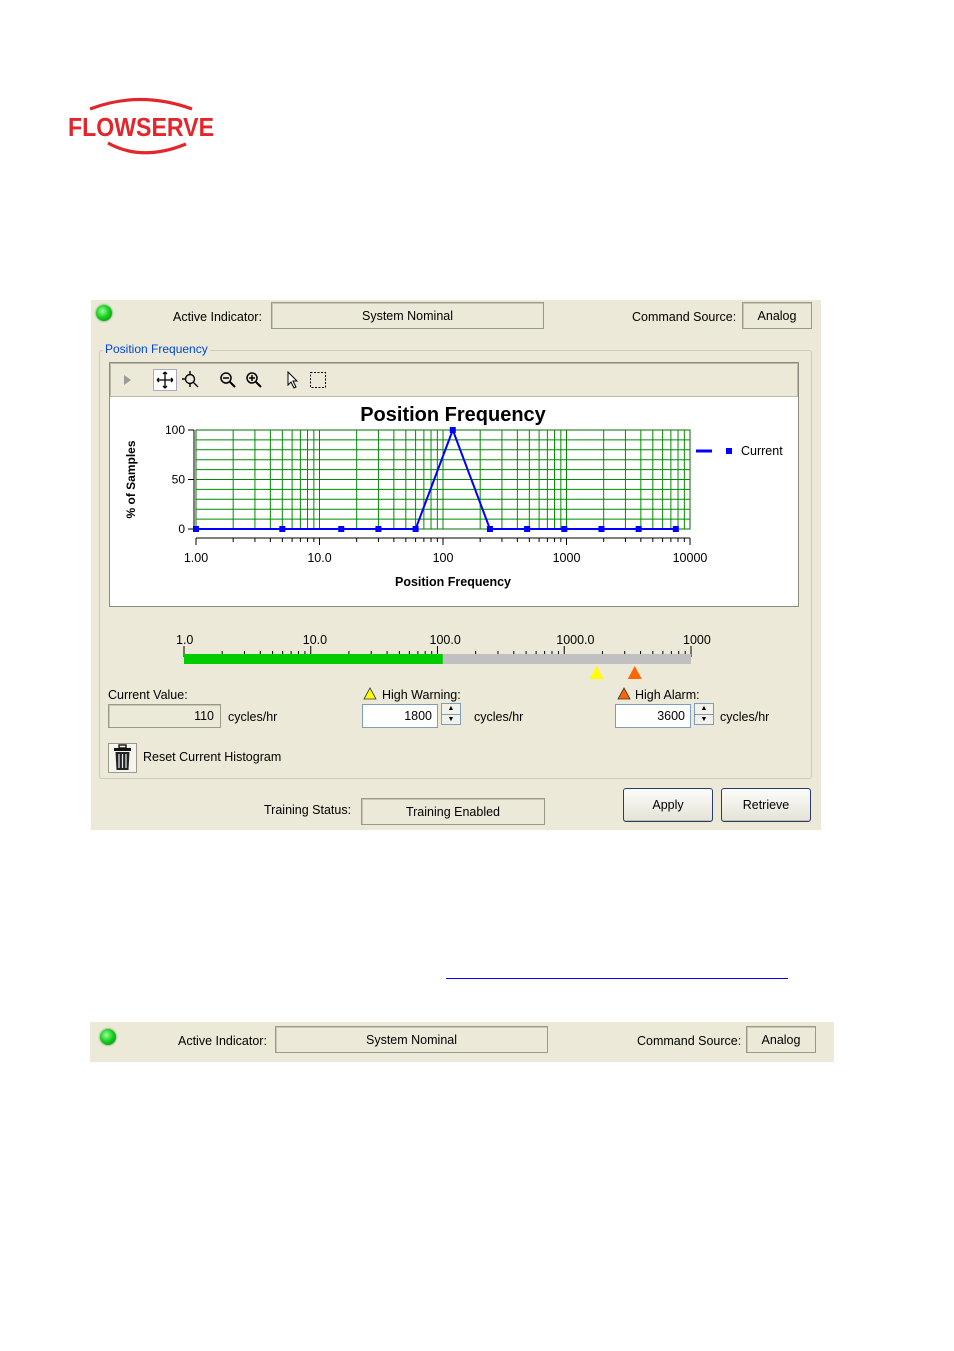 Image resolution: width=954 pixels, height=1351 pixels. Describe the element at coordinates (308, 810) in the screenshot. I see `training-status-label: Training Status:` at that location.